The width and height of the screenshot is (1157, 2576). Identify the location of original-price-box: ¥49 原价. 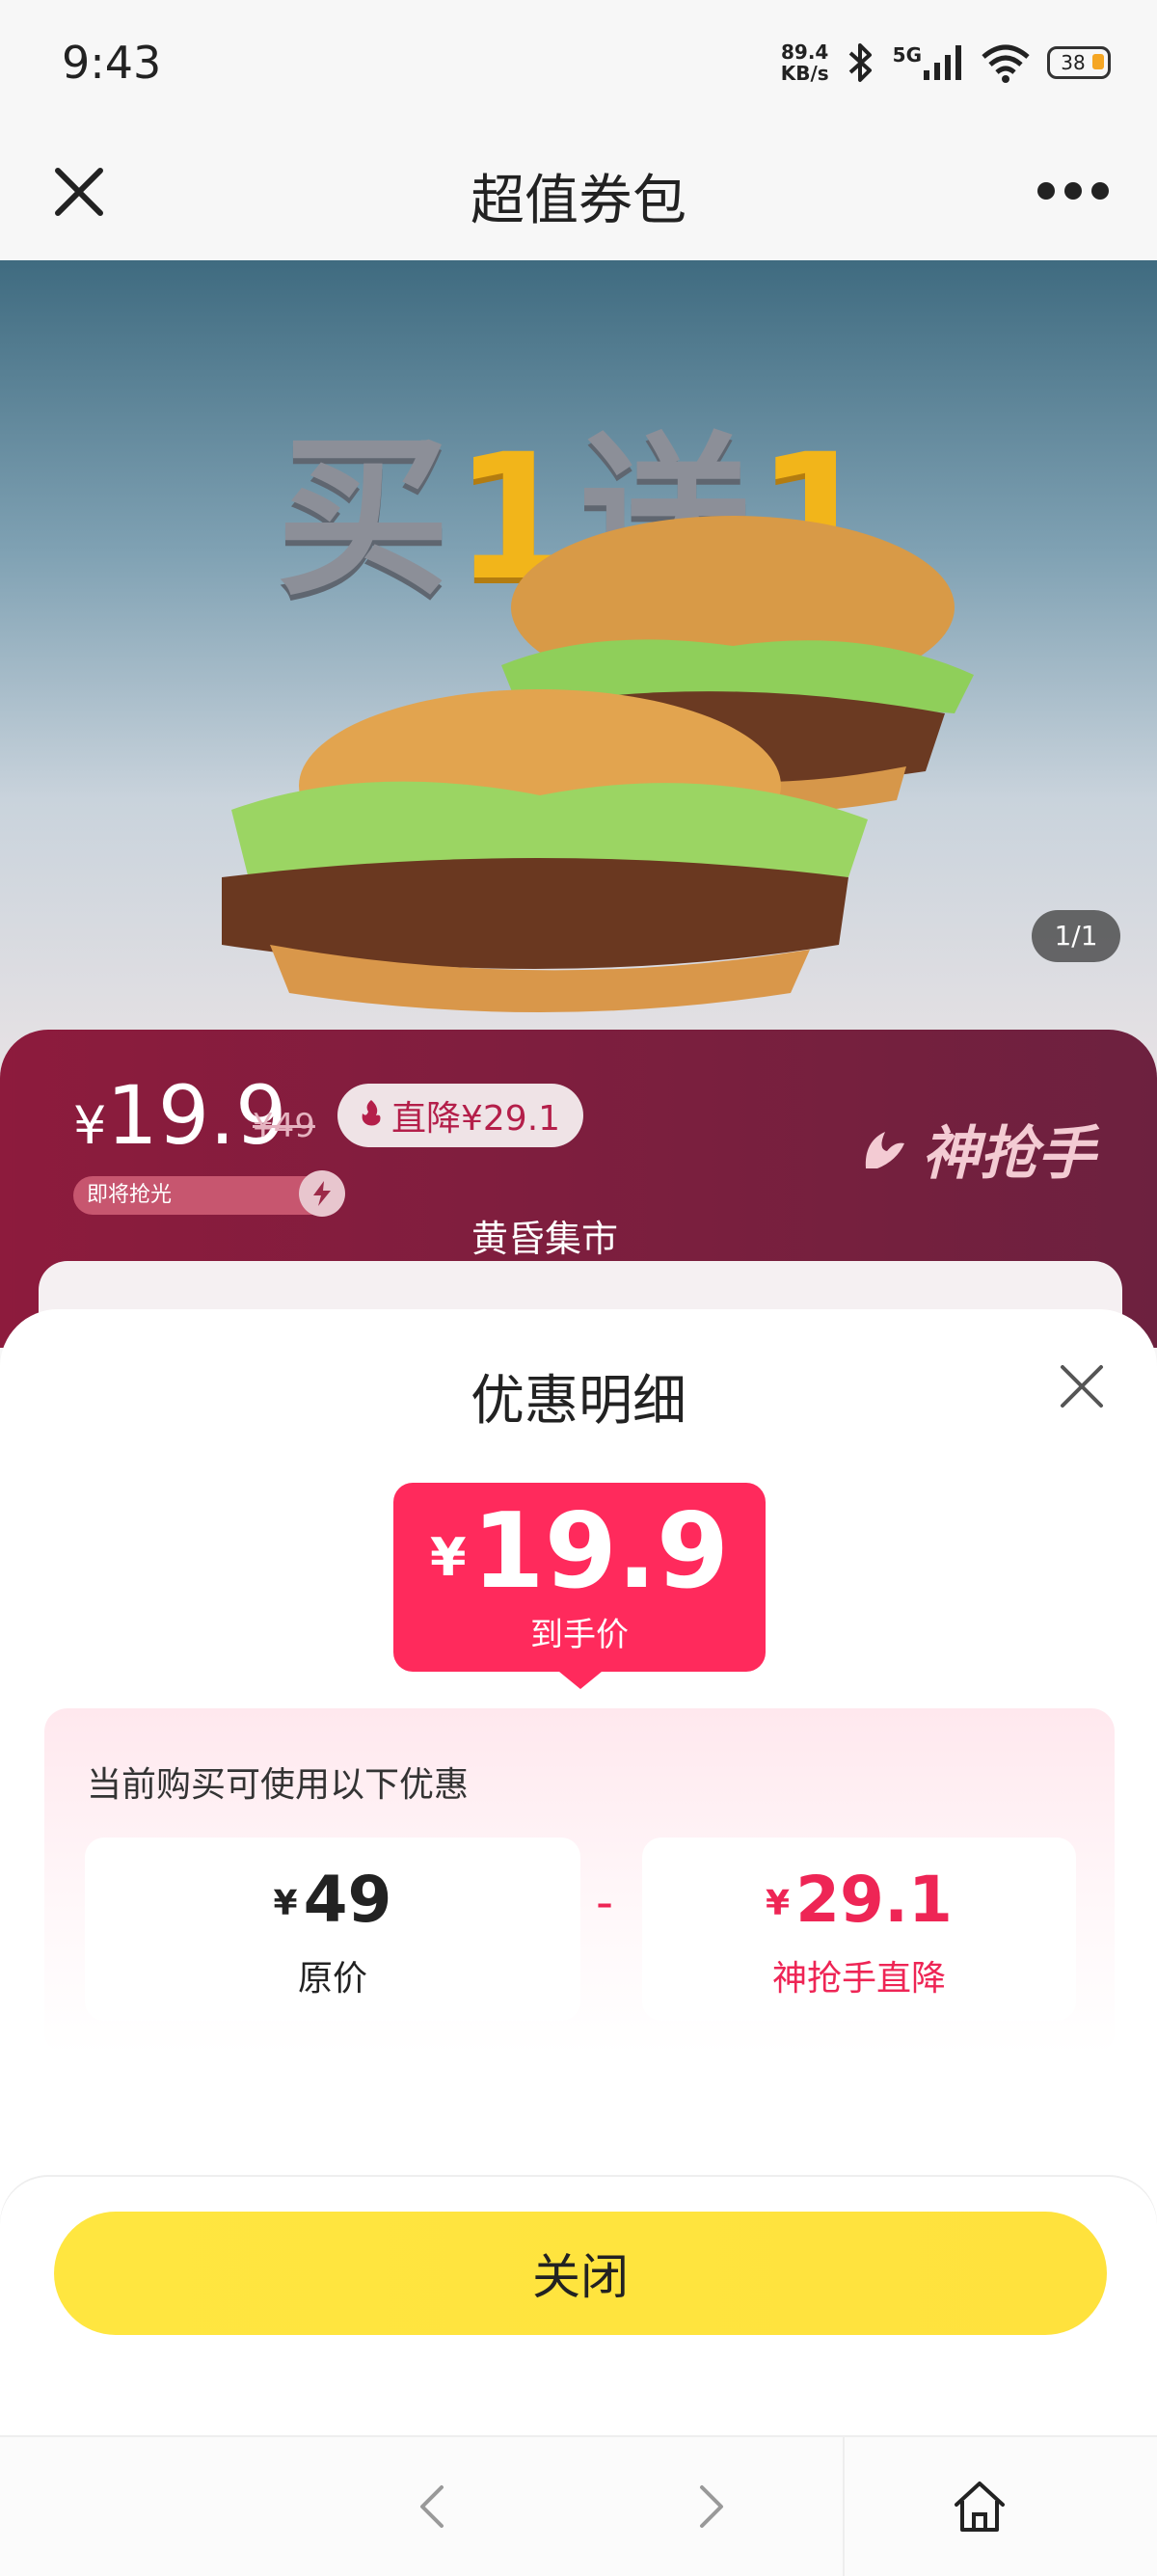
(332, 1930).